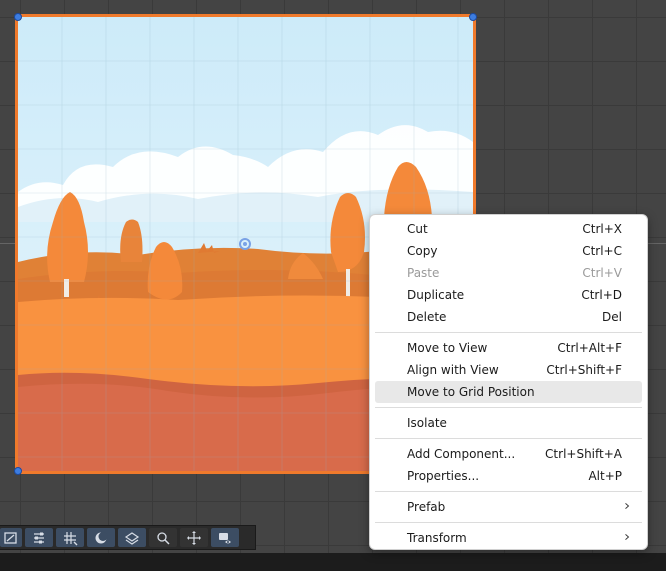 This screenshot has height=571, width=666. Describe the element at coordinates (471, 392) in the screenshot. I see `menu-item-label: Move to Grid Position` at that location.